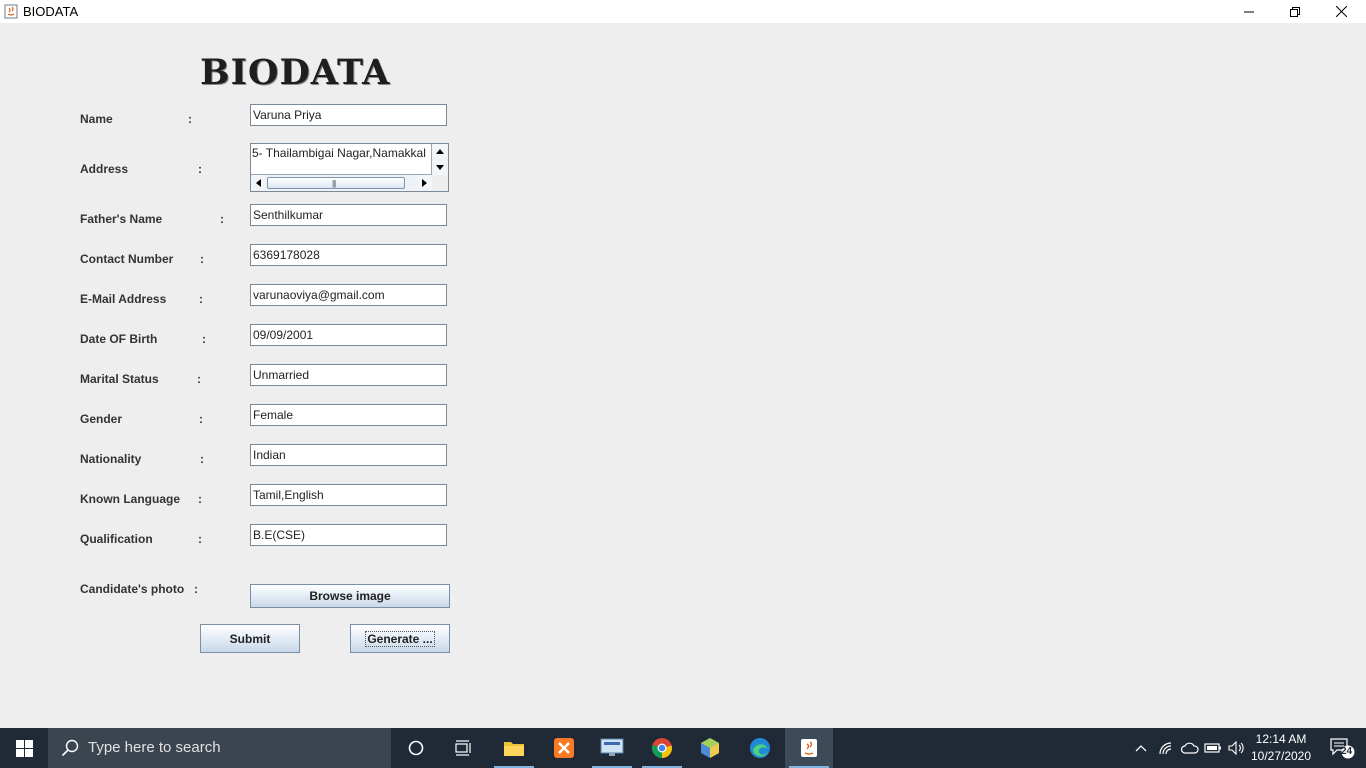  I want to click on monitor-icon, so click(612, 747).